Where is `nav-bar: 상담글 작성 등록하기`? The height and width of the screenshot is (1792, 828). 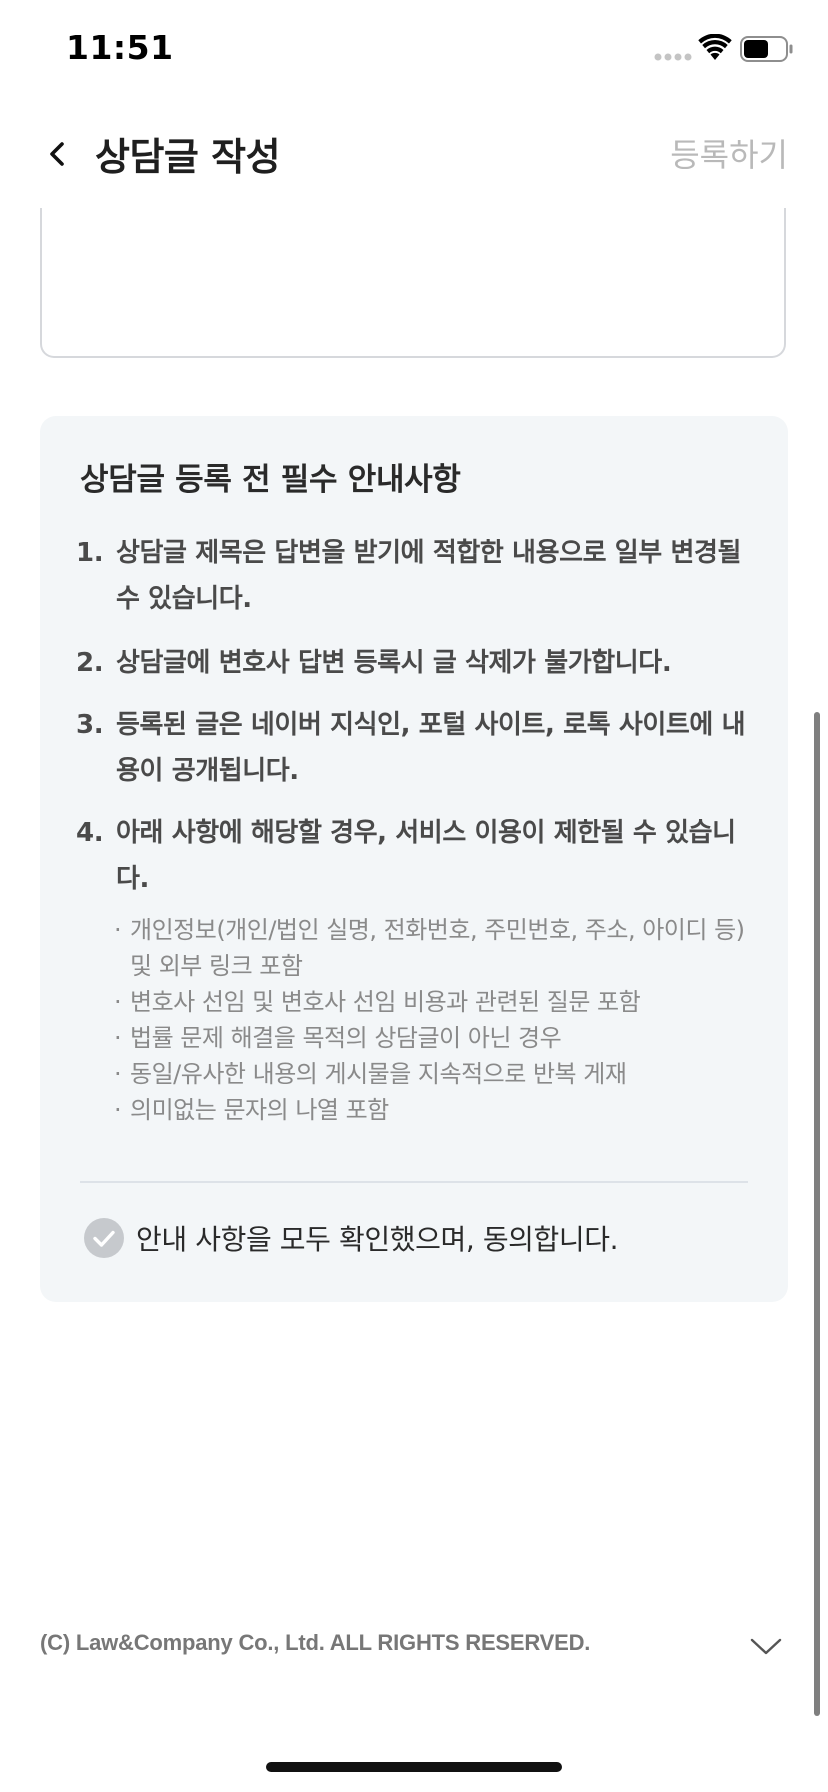
nav-bar: 상담글 작성 등록하기 is located at coordinates (414, 154).